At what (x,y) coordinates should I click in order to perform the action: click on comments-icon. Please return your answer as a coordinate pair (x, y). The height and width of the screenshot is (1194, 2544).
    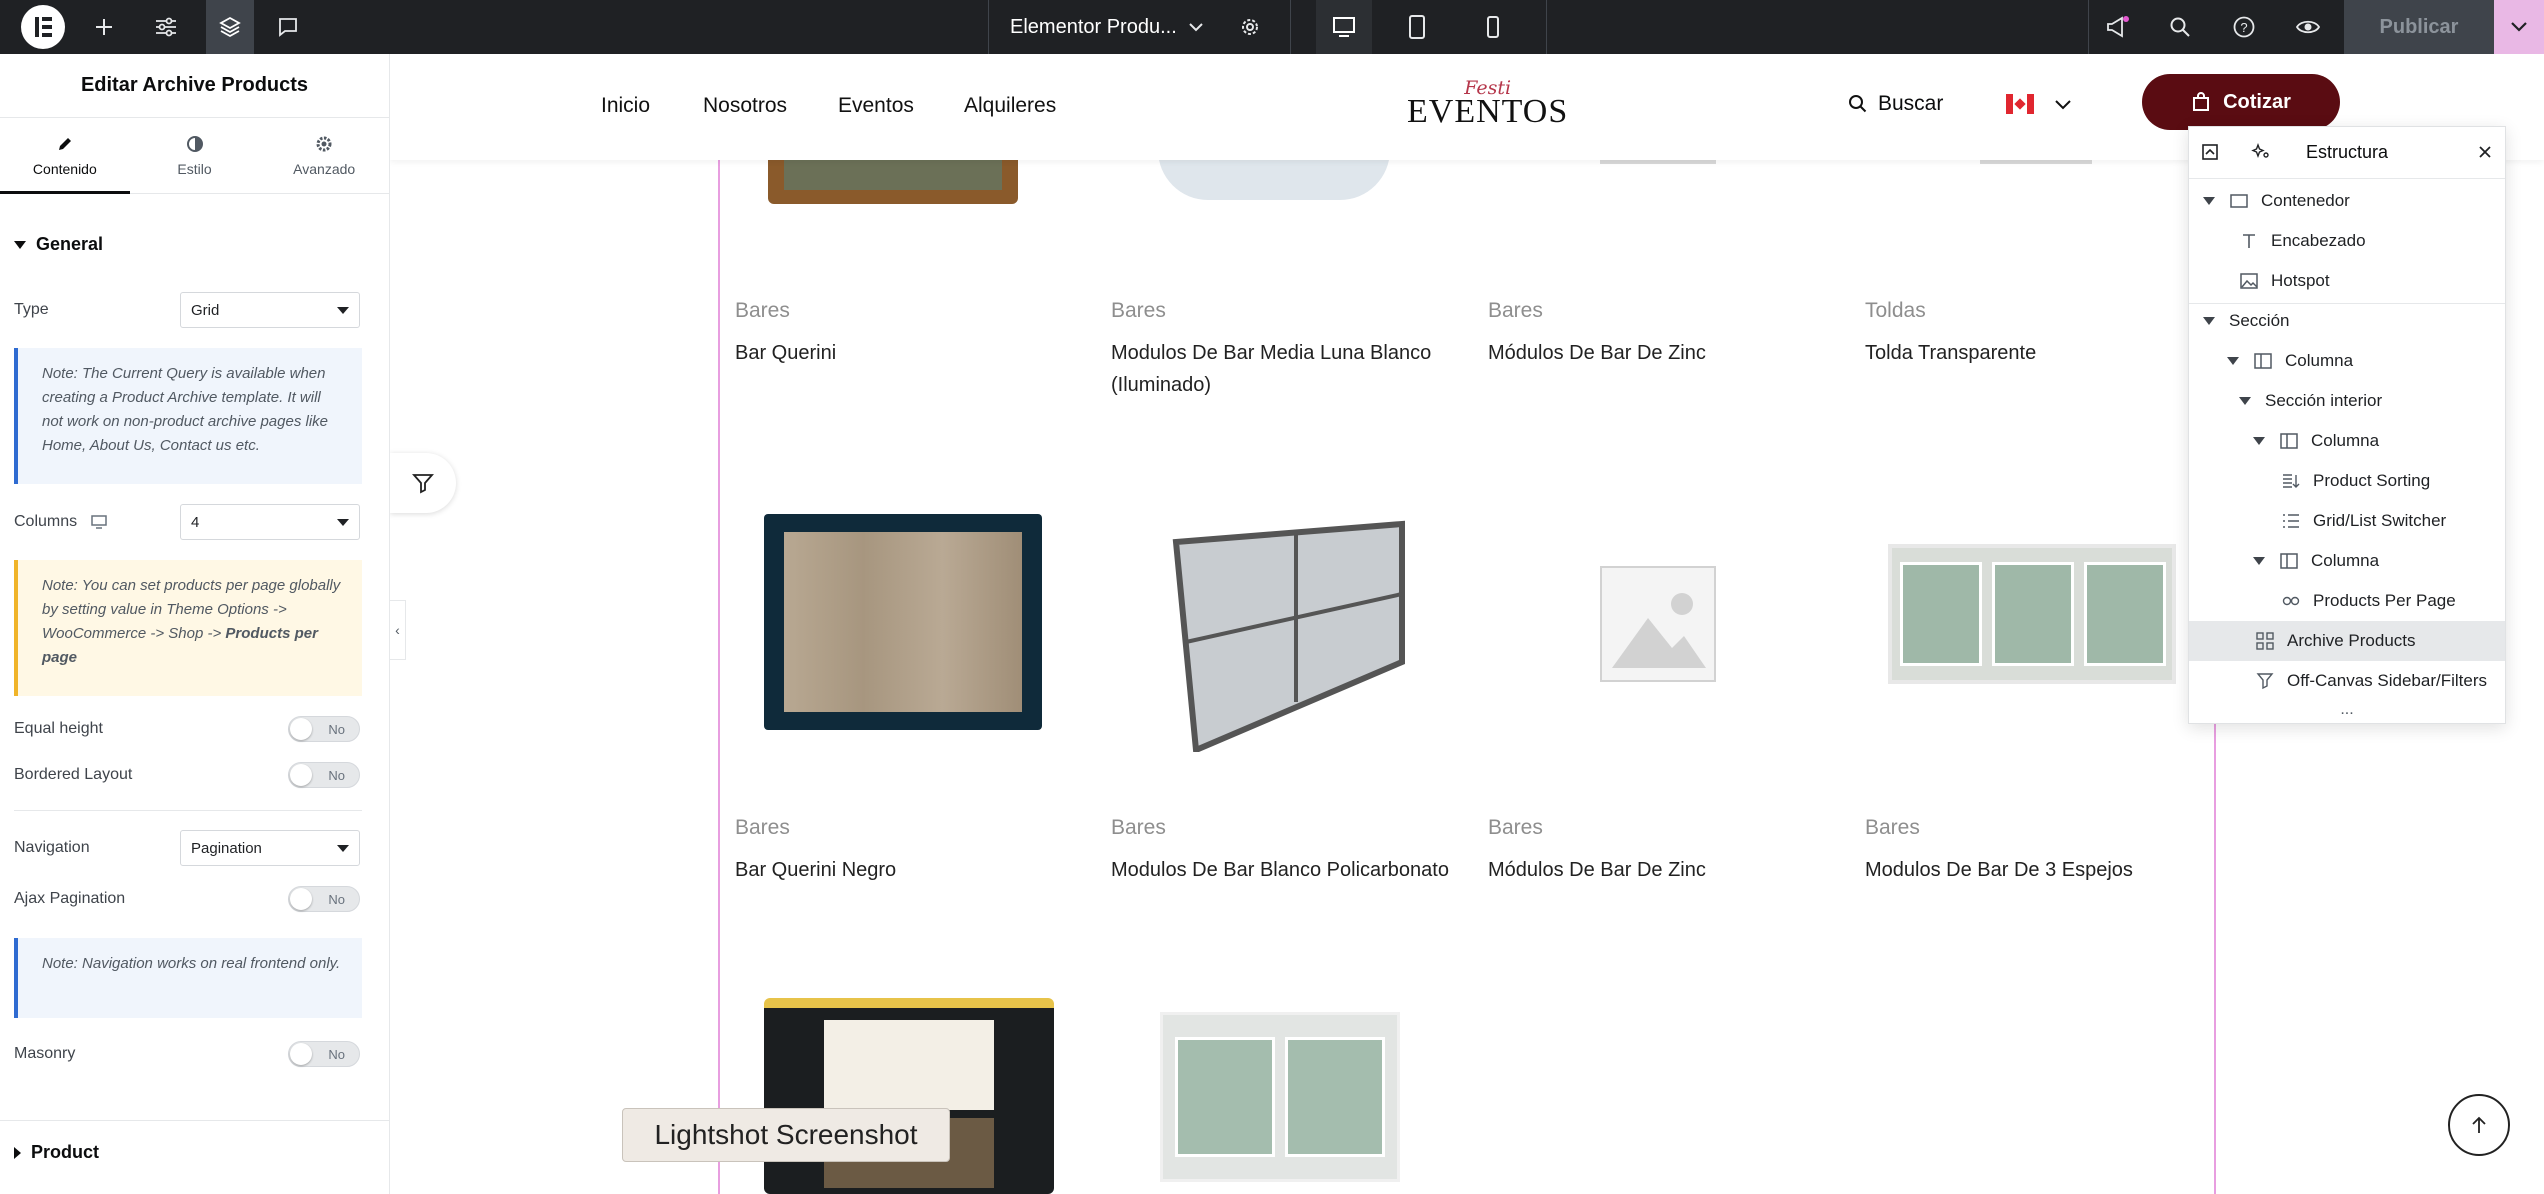
    Looking at the image, I should click on (288, 27).